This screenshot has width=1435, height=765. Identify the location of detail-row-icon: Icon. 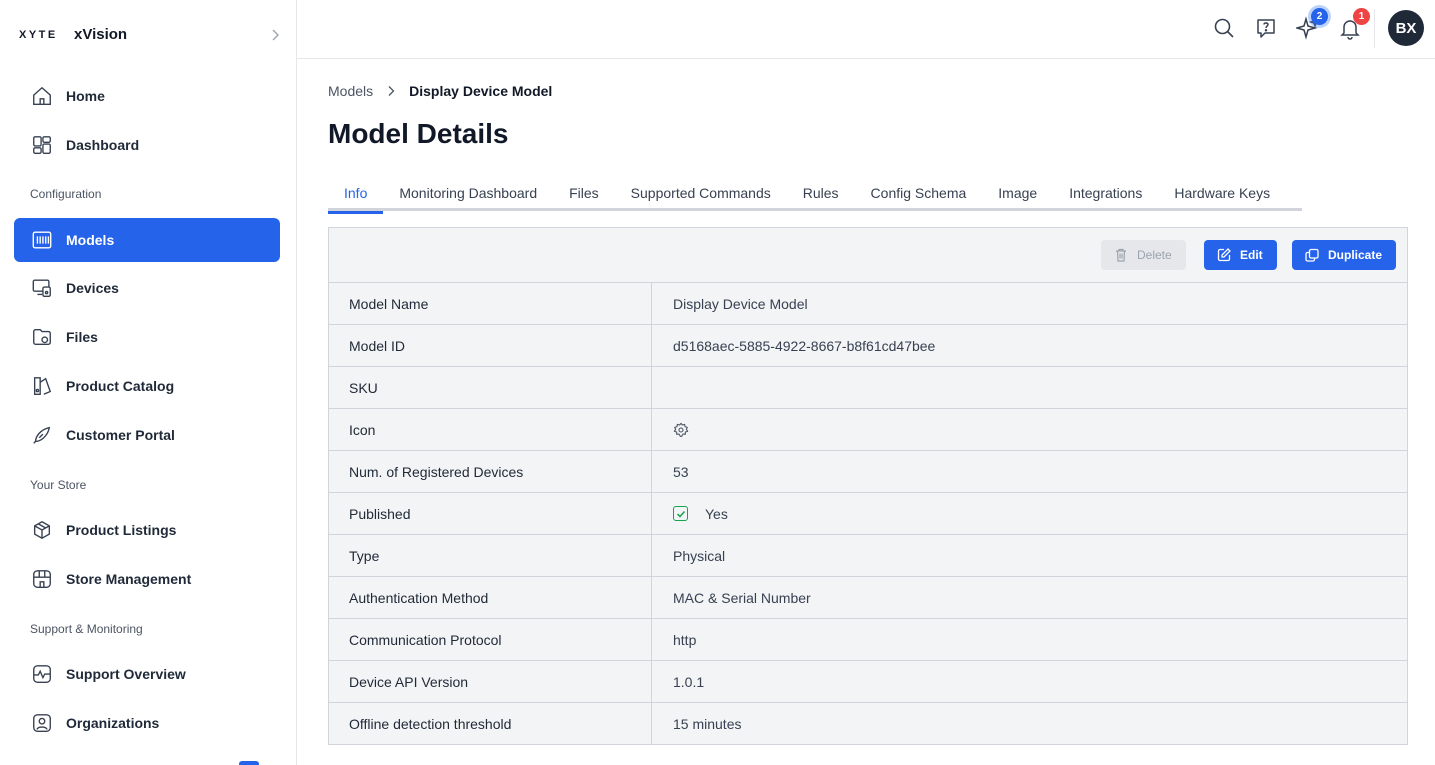
(868, 430).